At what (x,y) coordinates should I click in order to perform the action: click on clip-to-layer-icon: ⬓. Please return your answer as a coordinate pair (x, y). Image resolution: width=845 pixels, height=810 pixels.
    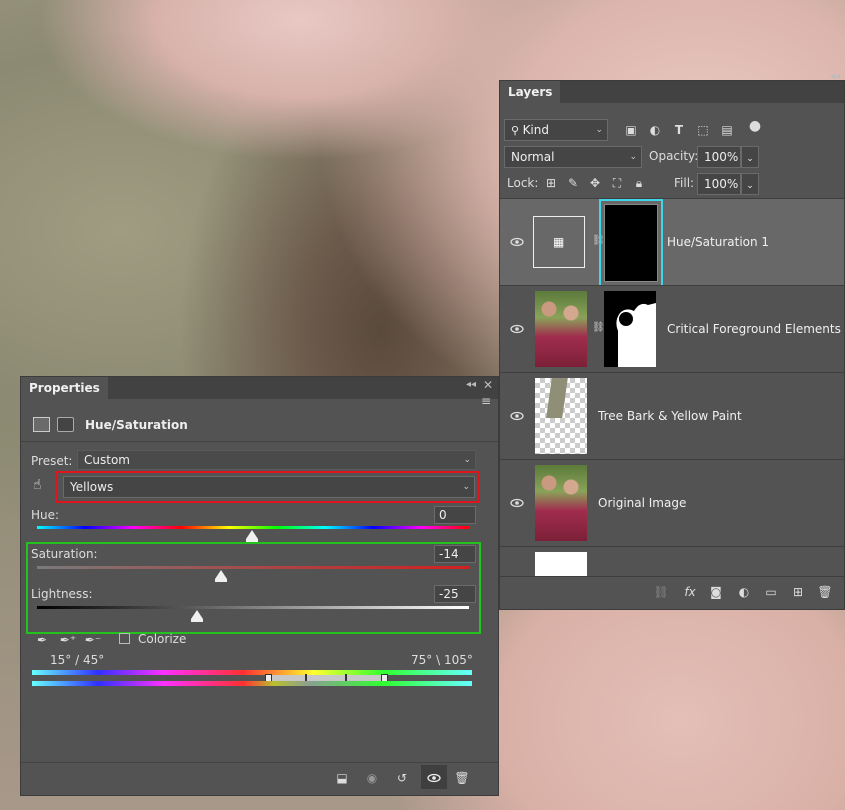
    Looking at the image, I should click on (342, 778).